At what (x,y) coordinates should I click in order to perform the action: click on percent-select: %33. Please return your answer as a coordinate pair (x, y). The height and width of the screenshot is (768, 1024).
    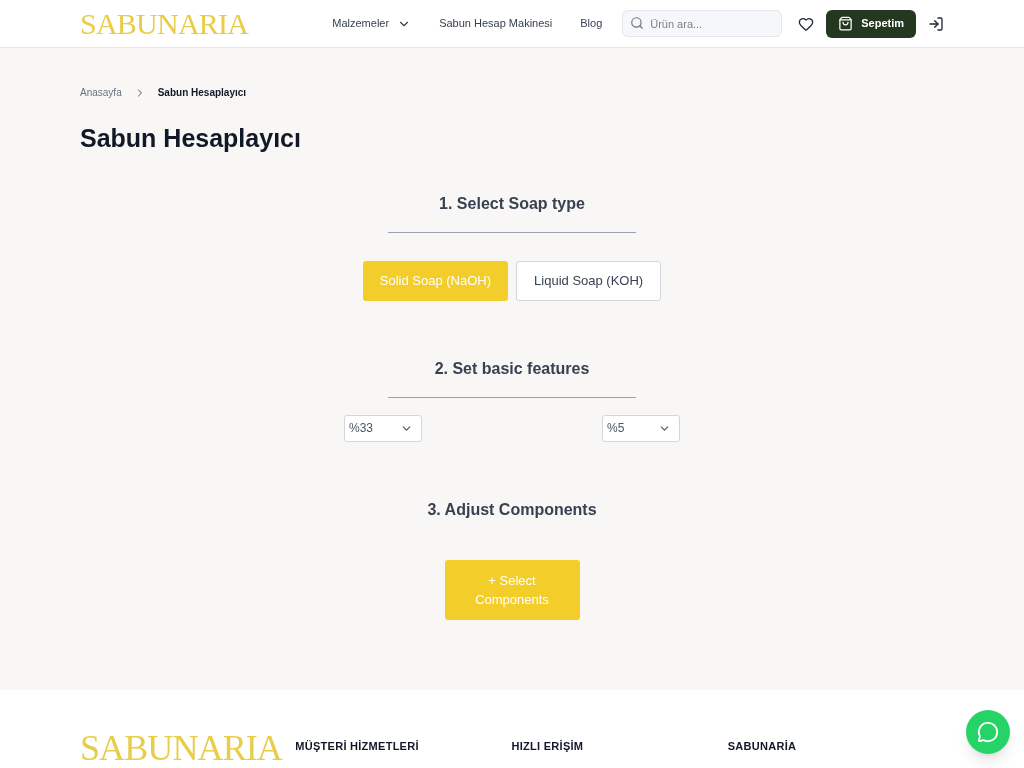
    Looking at the image, I should click on (383, 428).